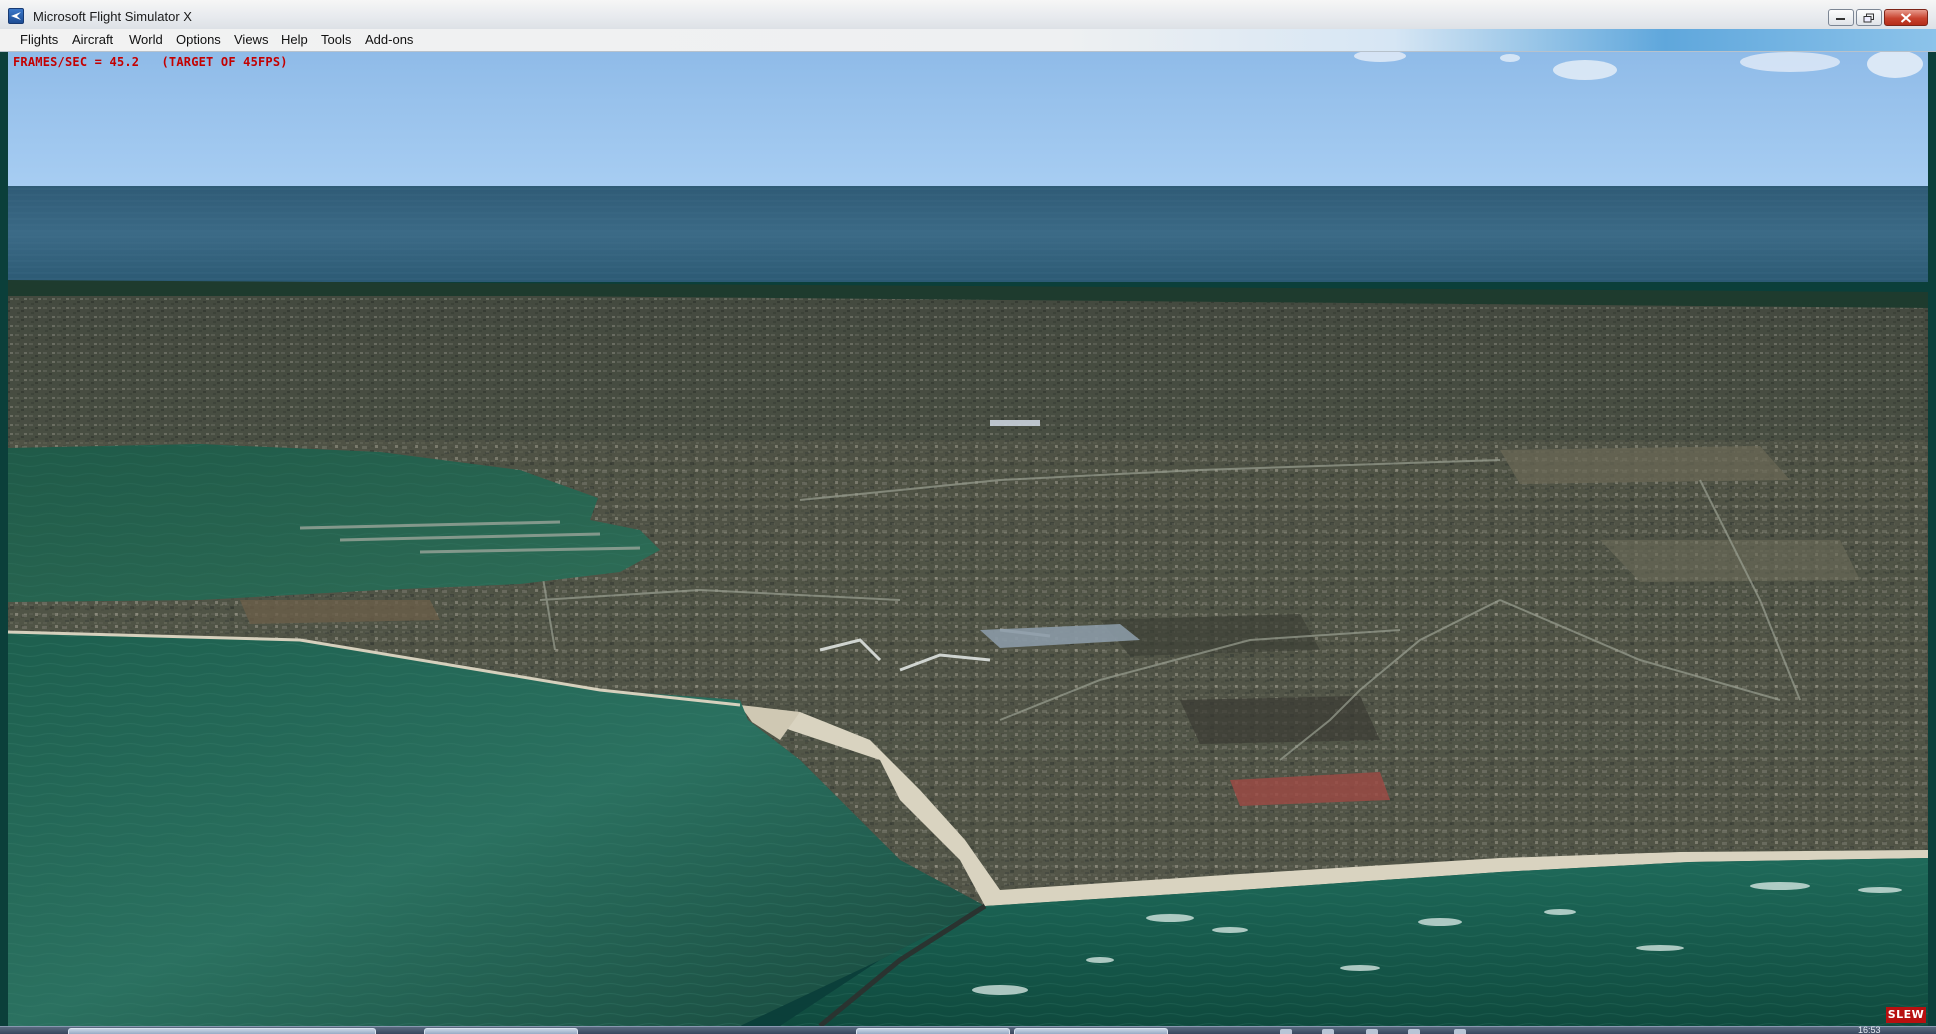  I want to click on close-icon, so click(1906, 17).